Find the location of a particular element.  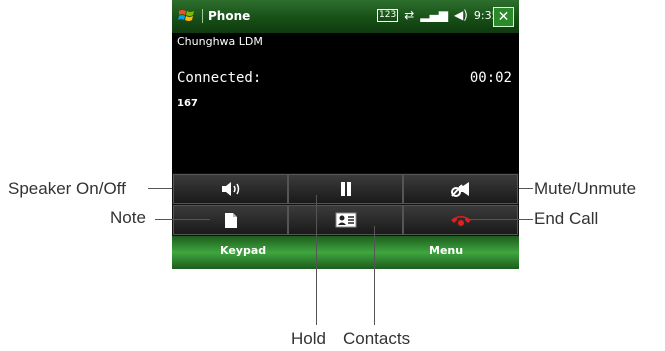

callout-end-call: End Call is located at coordinates (566, 218).